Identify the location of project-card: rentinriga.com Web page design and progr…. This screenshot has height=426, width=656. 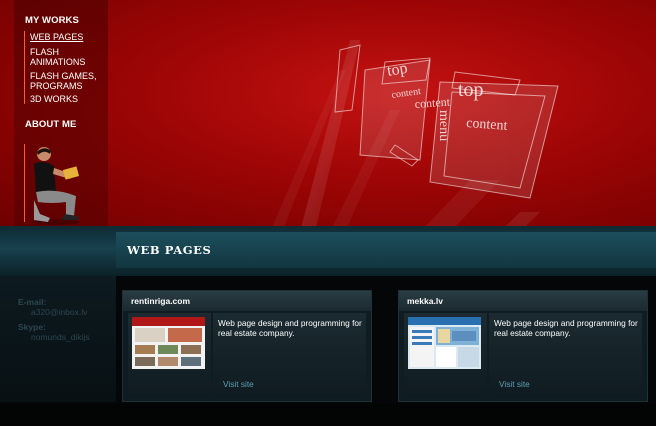
(247, 346).